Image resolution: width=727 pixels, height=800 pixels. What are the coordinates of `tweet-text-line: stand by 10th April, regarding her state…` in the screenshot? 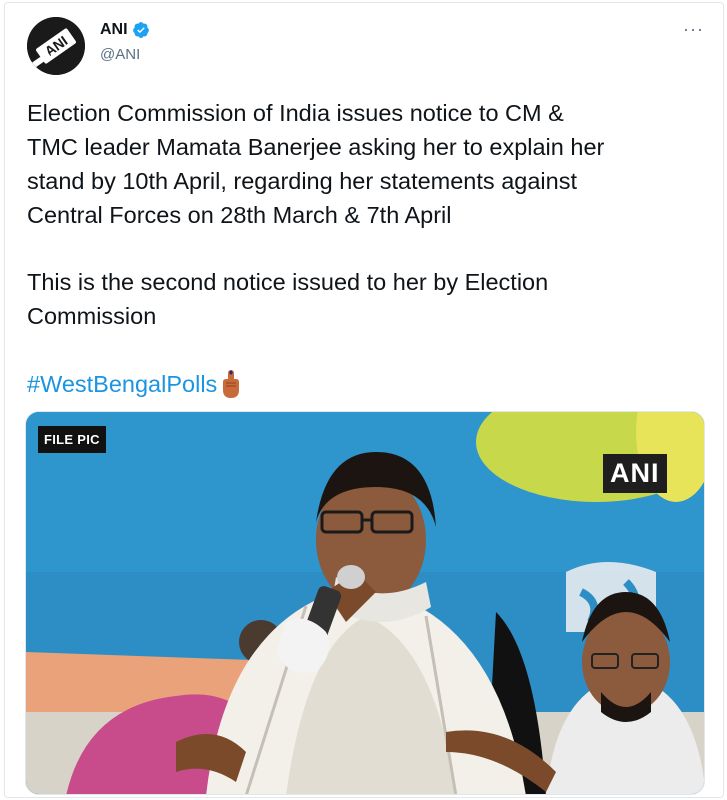 It's located at (302, 181).